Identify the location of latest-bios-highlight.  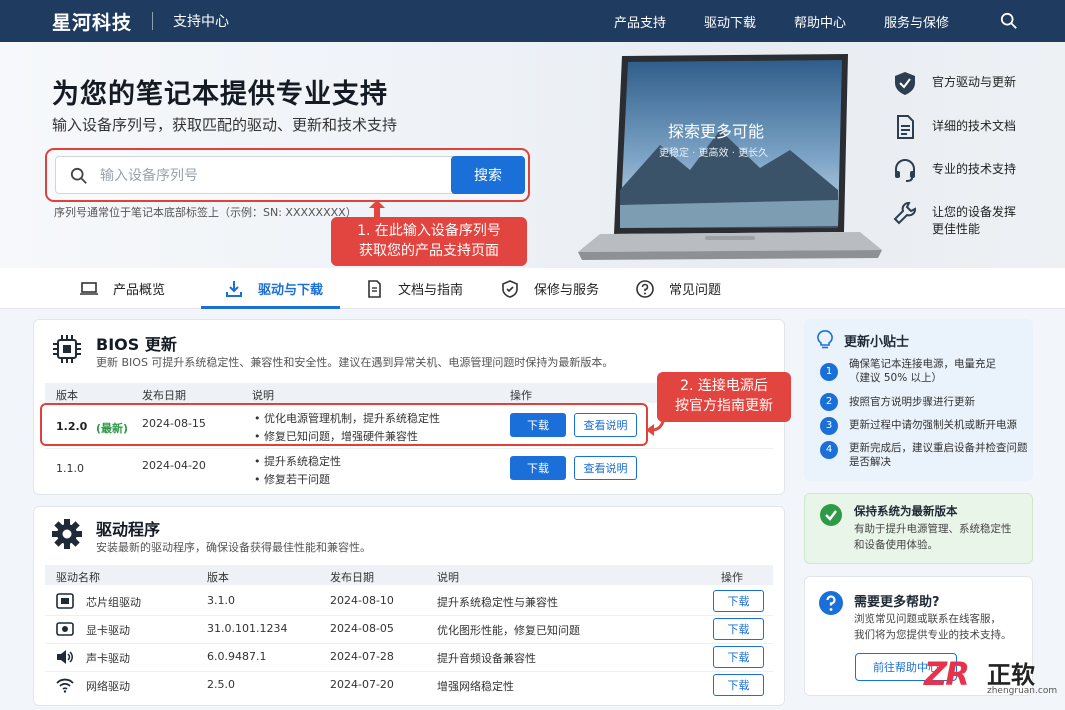
(344, 424).